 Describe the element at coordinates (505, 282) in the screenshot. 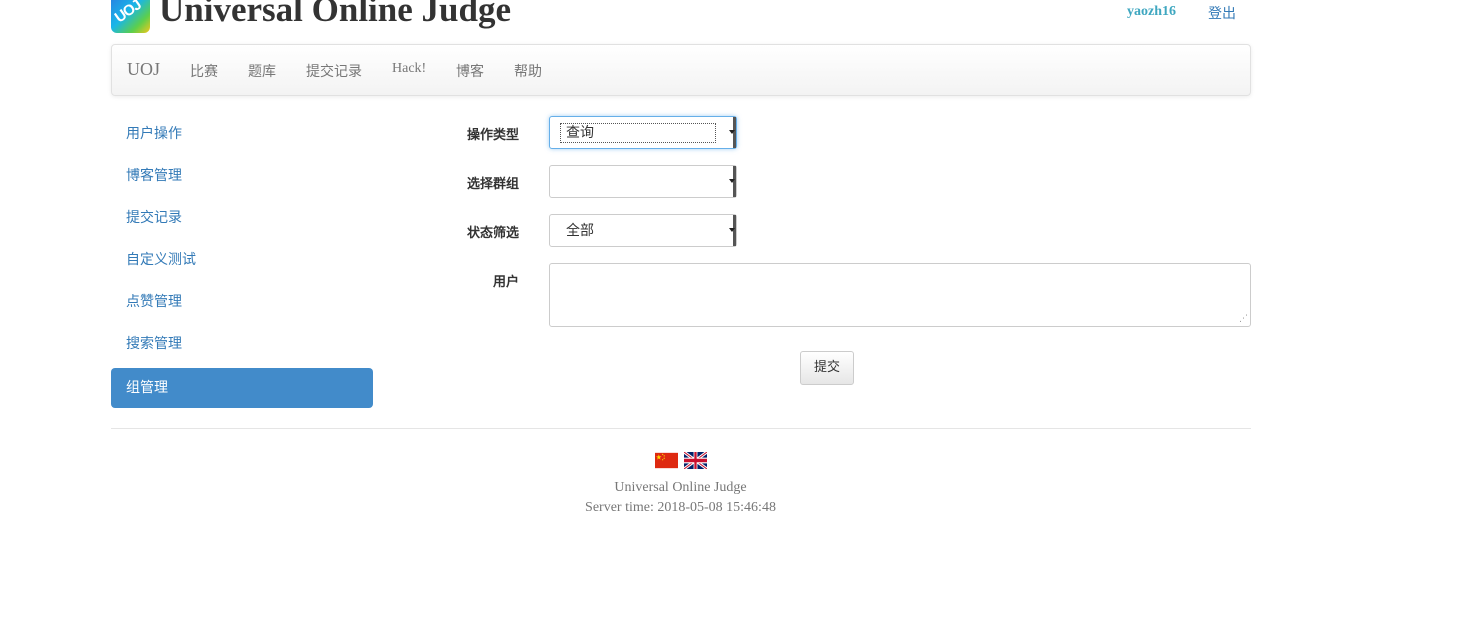

I see `user-label: 用户` at that location.